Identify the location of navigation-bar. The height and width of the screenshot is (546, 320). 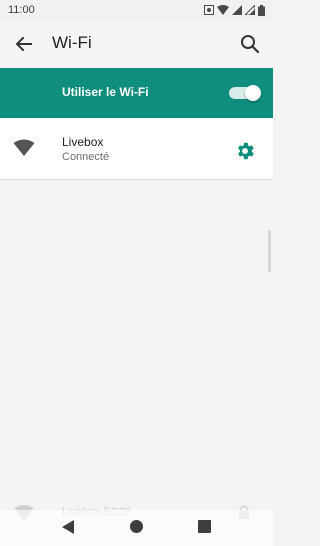
(136, 528).